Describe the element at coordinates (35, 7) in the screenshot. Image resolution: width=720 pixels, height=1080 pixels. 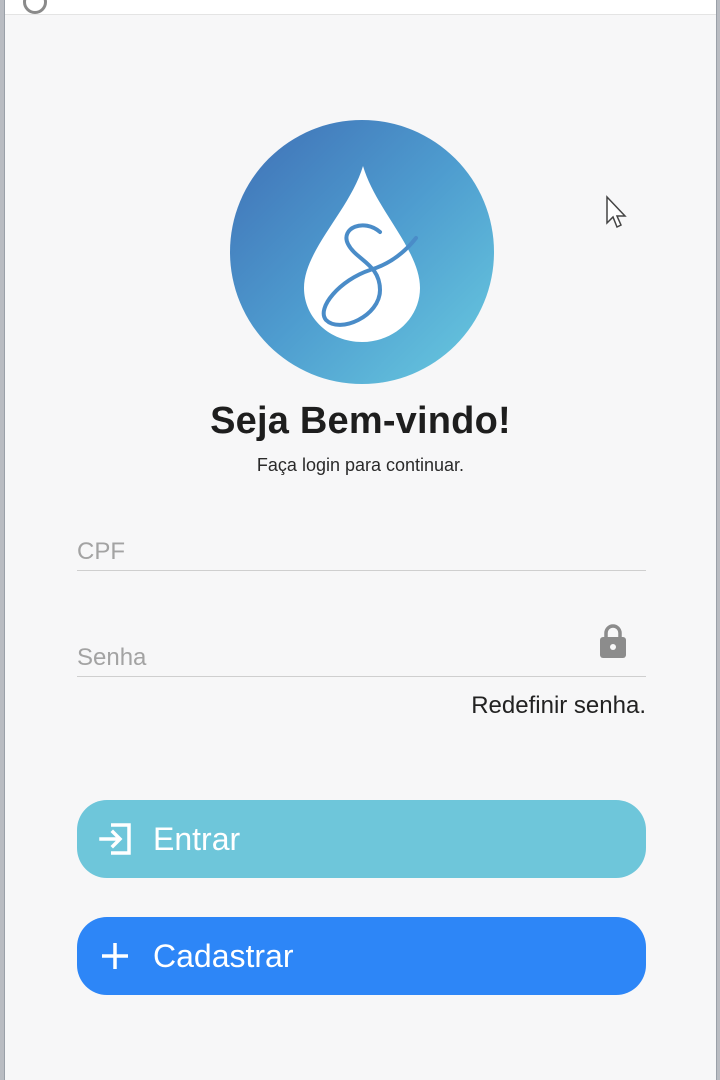
I see `app-icon` at that location.